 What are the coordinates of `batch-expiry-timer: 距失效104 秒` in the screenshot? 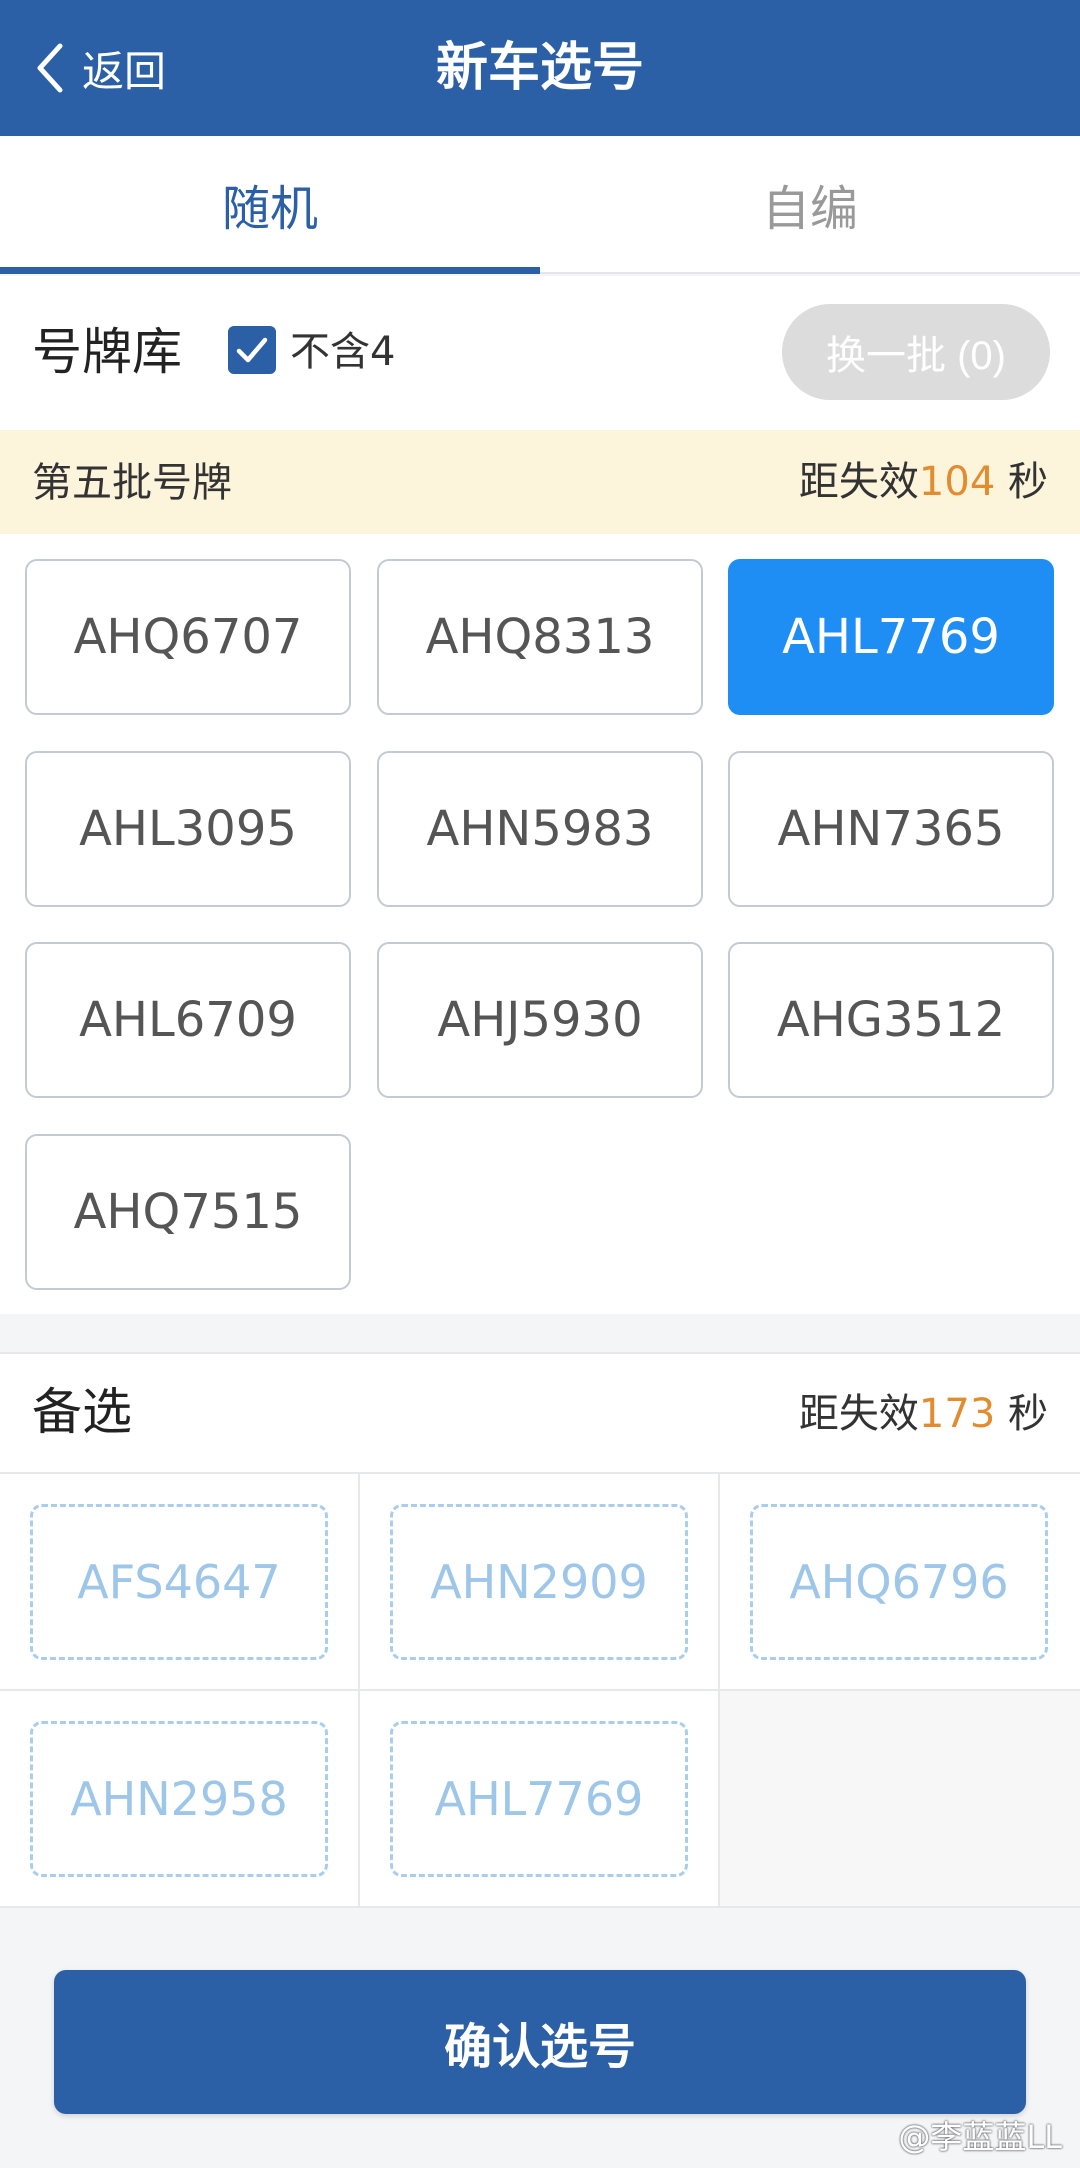 It's located at (923, 482).